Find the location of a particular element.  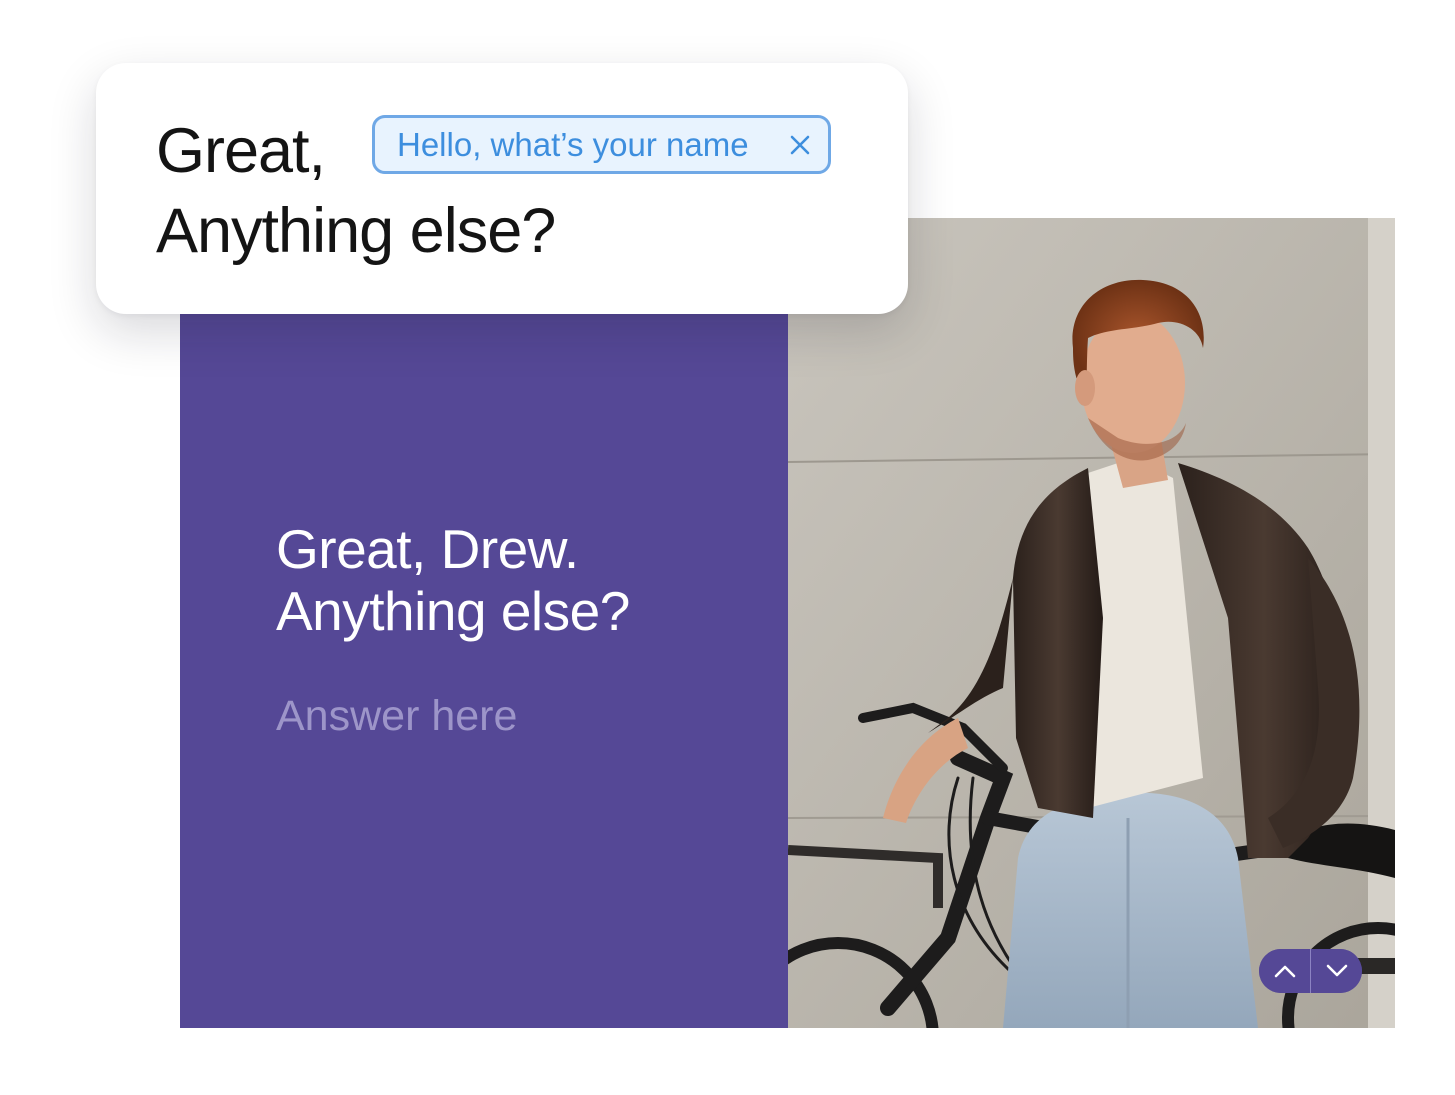

close-icon is located at coordinates (800, 144).